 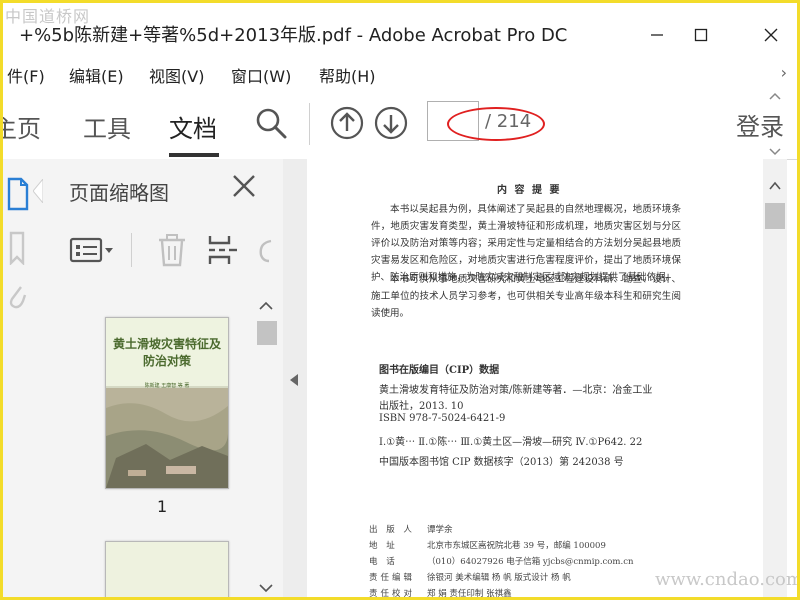 I want to click on document-scrollbar, so click(x=775, y=378).